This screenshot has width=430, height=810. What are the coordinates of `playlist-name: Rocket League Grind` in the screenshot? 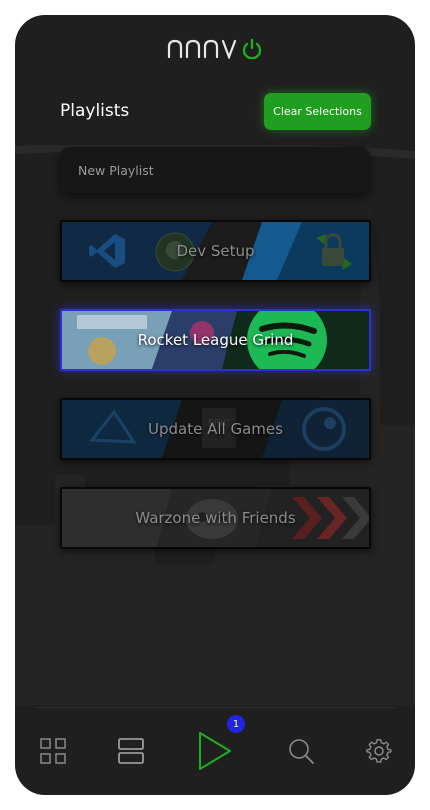 It's located at (215, 340).